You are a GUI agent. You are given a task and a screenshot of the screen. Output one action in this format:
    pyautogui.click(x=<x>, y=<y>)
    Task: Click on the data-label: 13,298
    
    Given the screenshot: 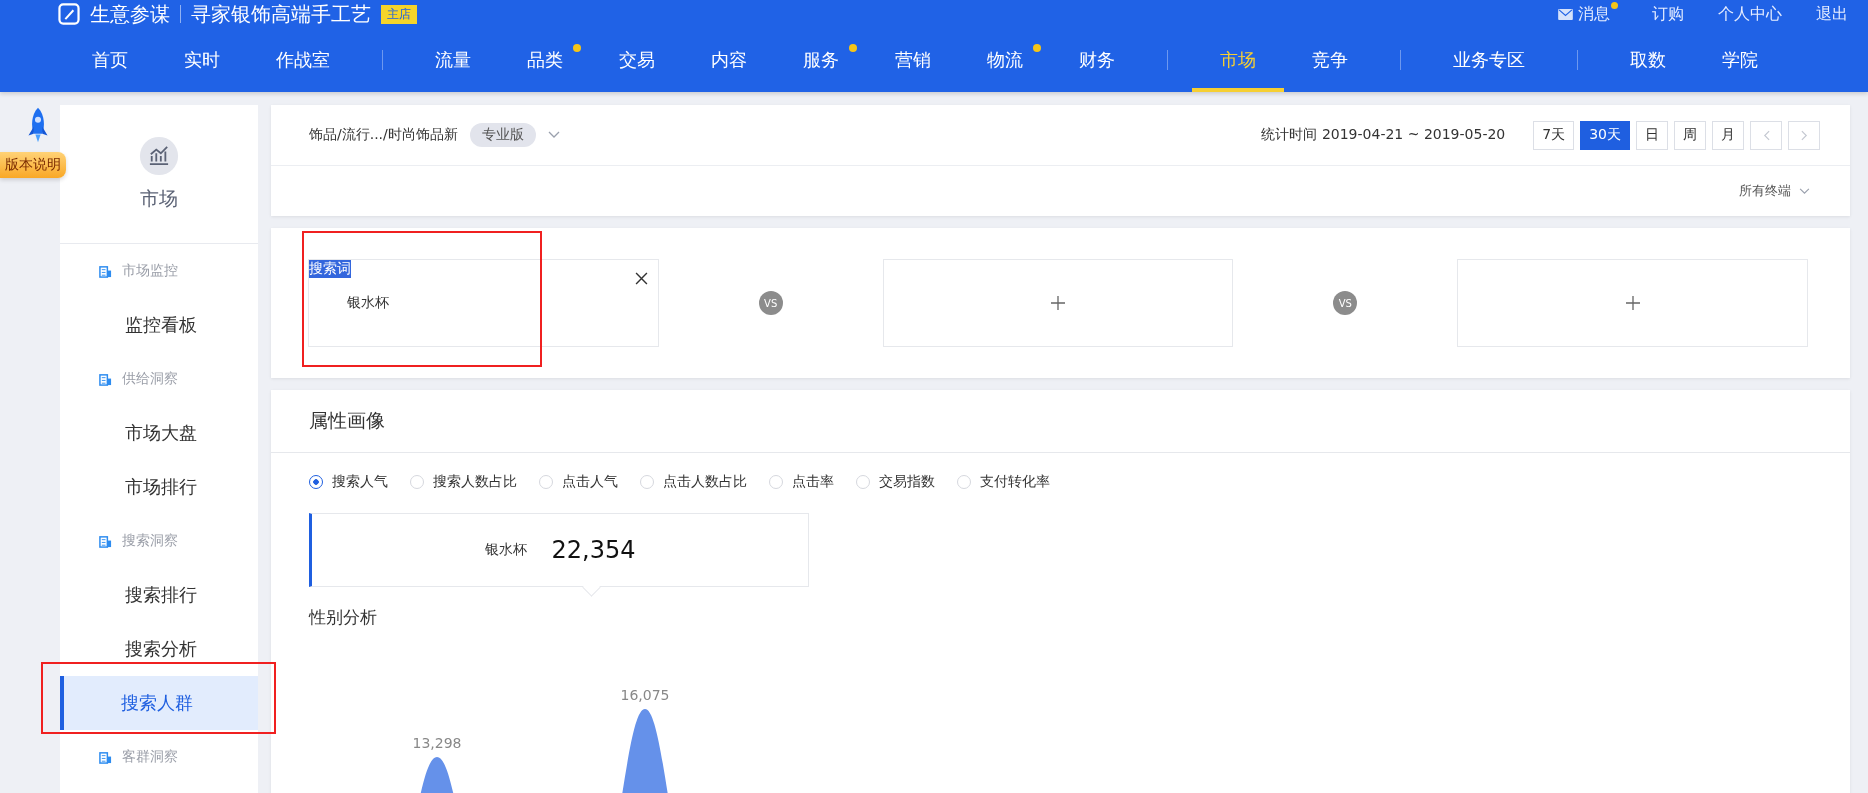 What is the action you would take?
    pyautogui.click(x=437, y=743)
    